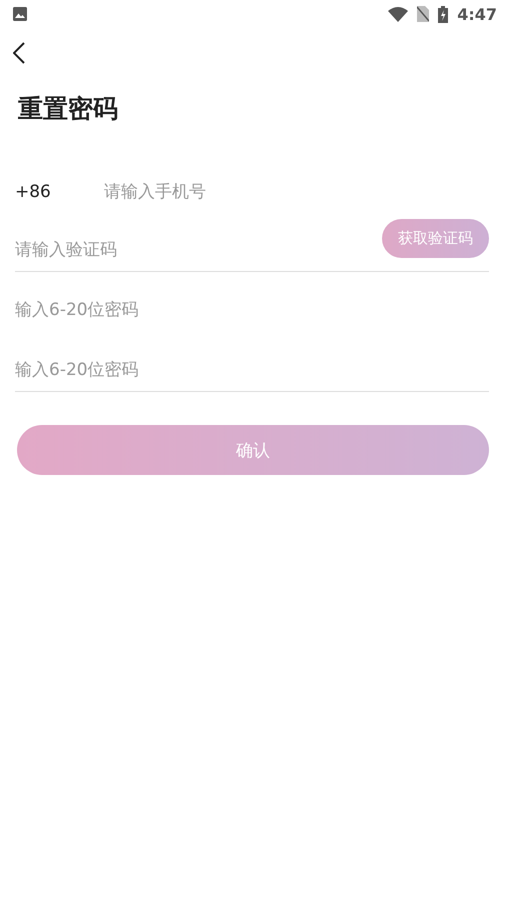 The image size is (506, 900). What do you see at coordinates (19, 53) in the screenshot?
I see `back-icon` at bounding box center [19, 53].